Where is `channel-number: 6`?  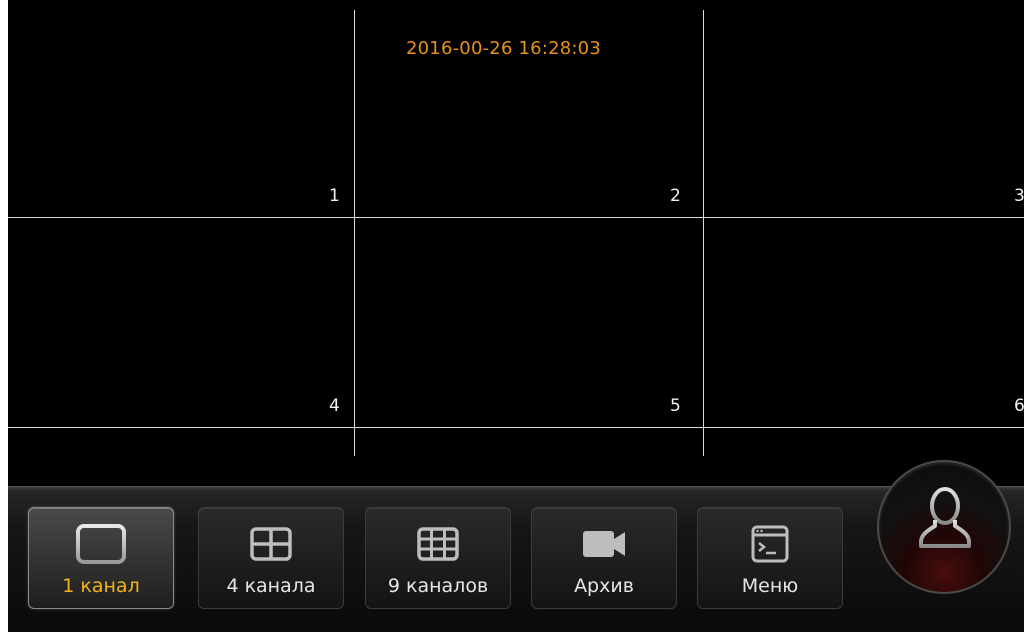
channel-number: 6 is located at coordinates (1019, 406).